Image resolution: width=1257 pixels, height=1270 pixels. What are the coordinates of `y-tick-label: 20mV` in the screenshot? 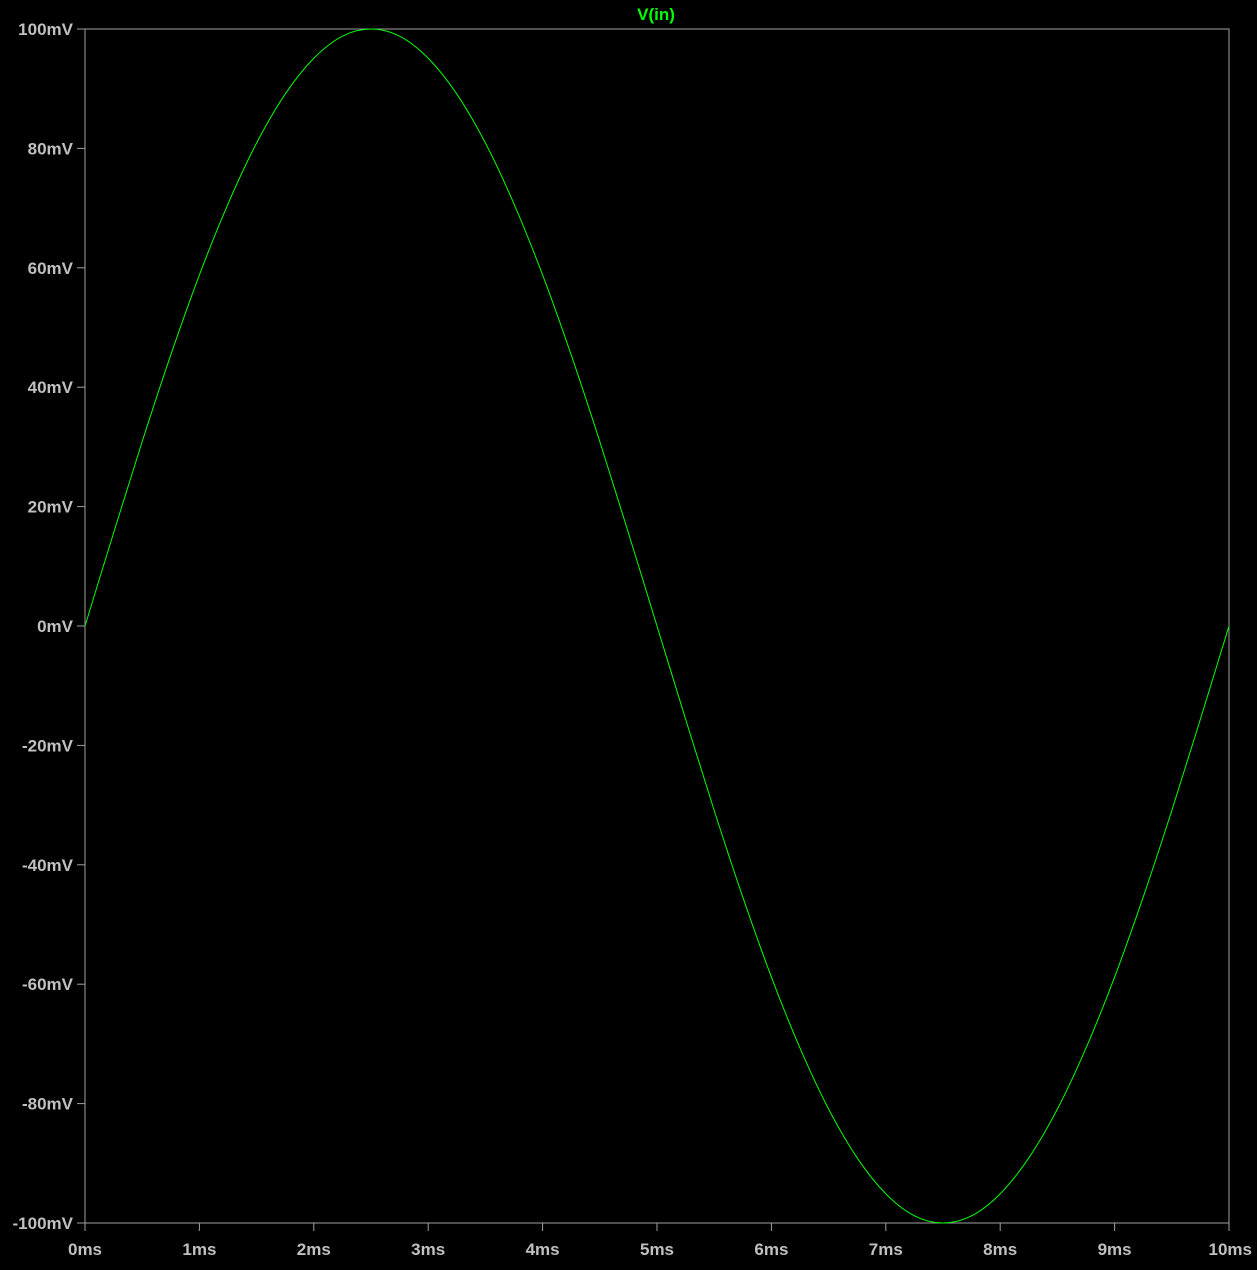 It's located at (51, 507).